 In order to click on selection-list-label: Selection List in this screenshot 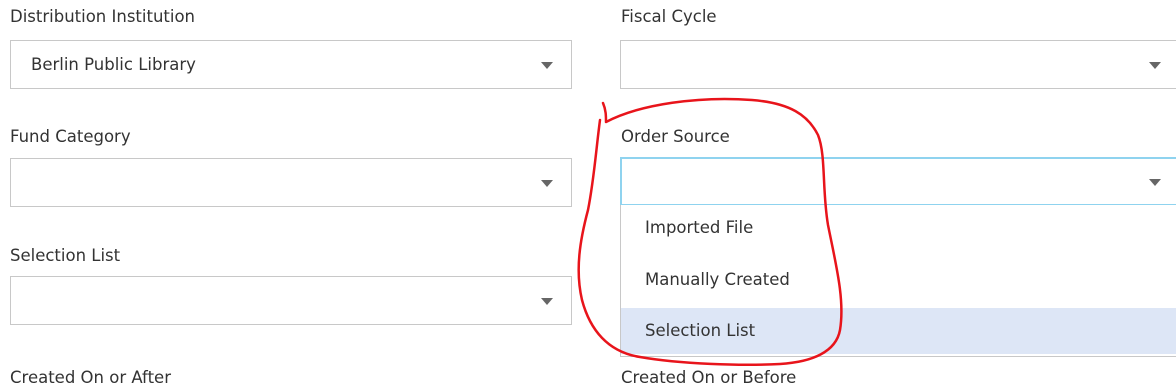, I will do `click(65, 255)`.